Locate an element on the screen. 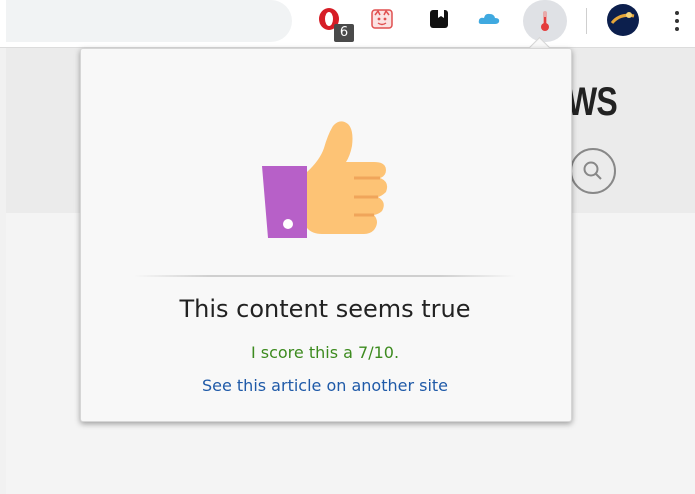 Image resolution: width=695 pixels, height=494 pixels. bookmark-icon is located at coordinates (439, 19).